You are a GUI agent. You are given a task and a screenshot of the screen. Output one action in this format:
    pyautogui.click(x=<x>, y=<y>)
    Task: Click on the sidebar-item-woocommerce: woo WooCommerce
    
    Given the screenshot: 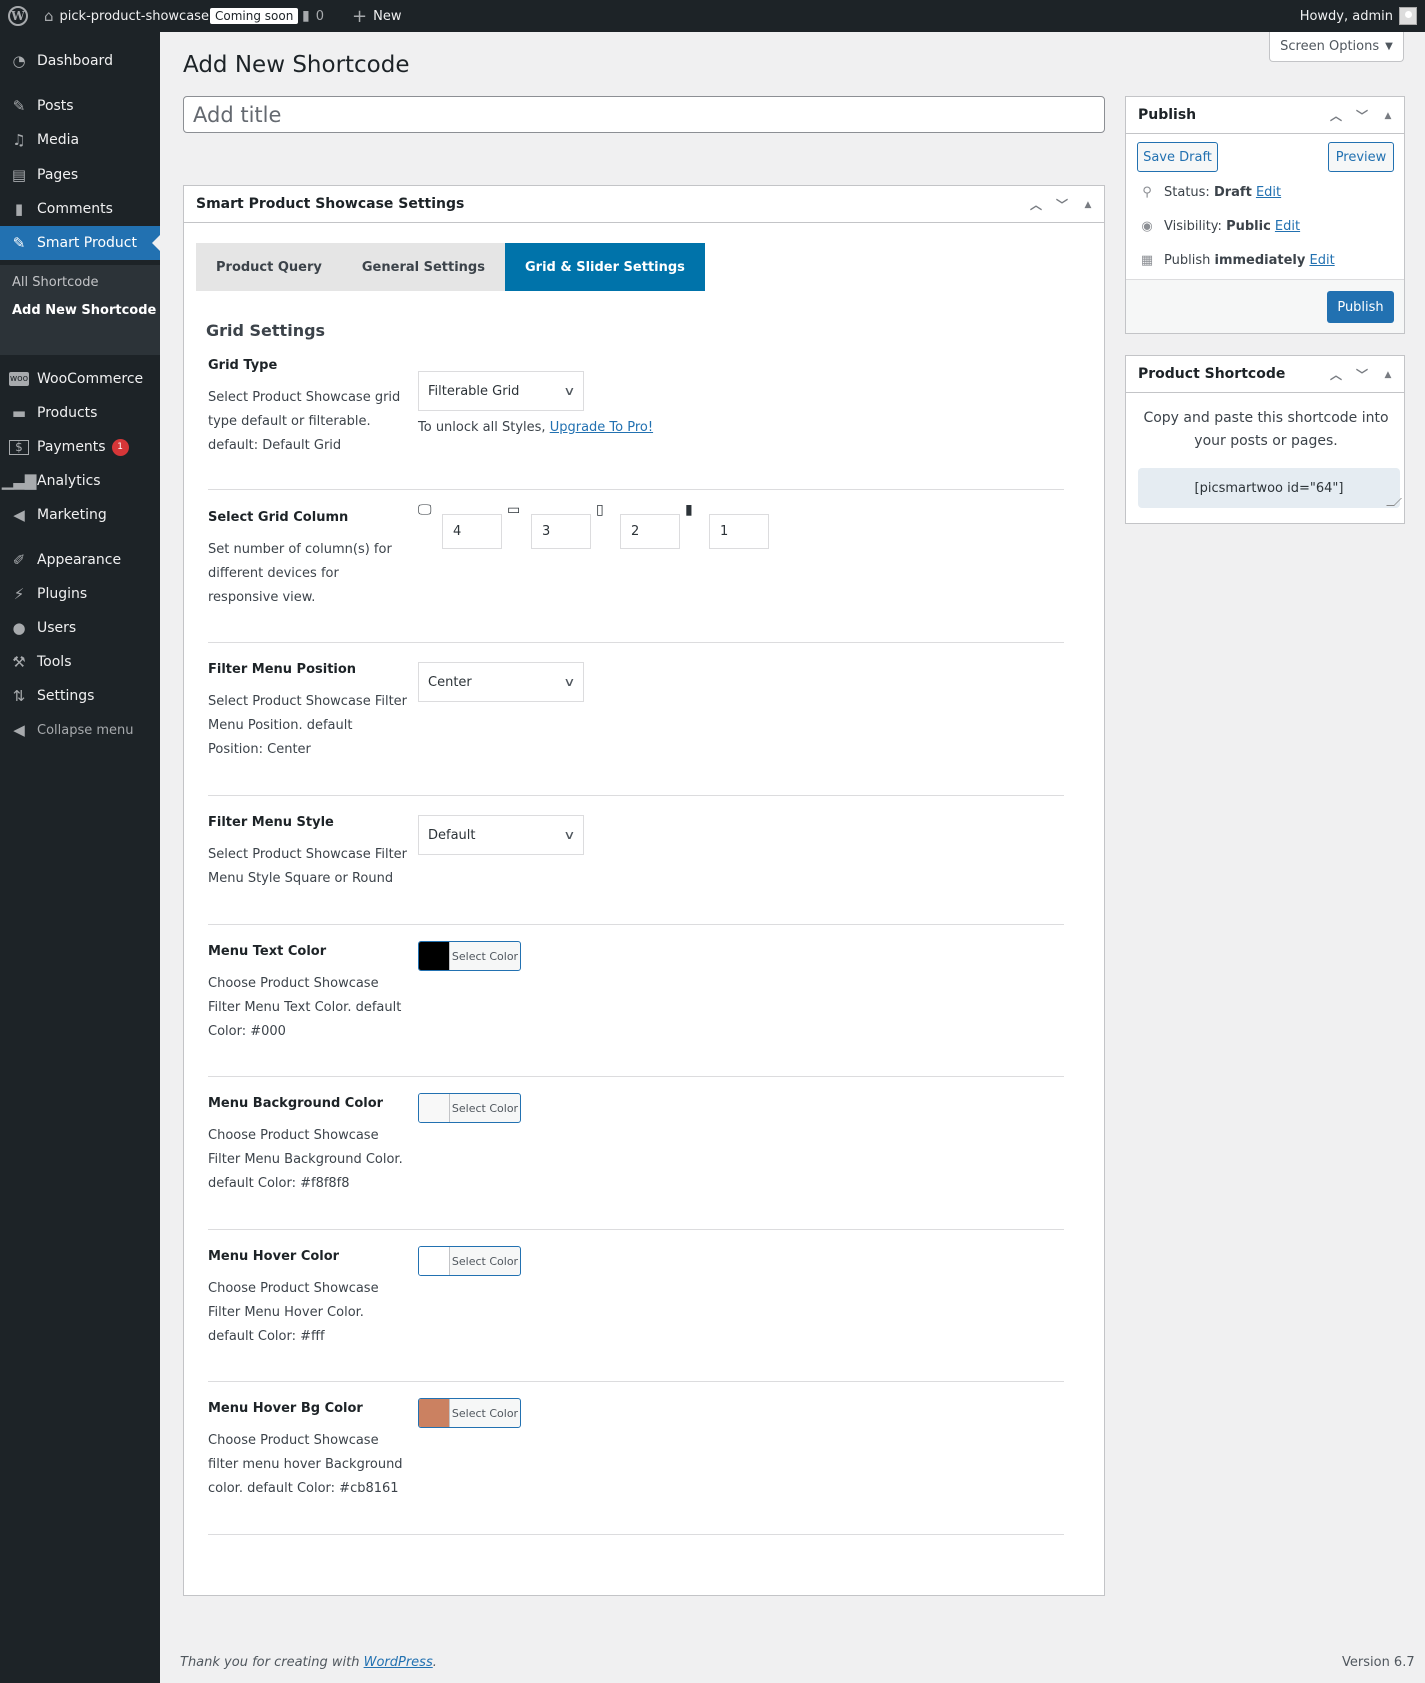 What is the action you would take?
    pyautogui.click(x=80, y=379)
    